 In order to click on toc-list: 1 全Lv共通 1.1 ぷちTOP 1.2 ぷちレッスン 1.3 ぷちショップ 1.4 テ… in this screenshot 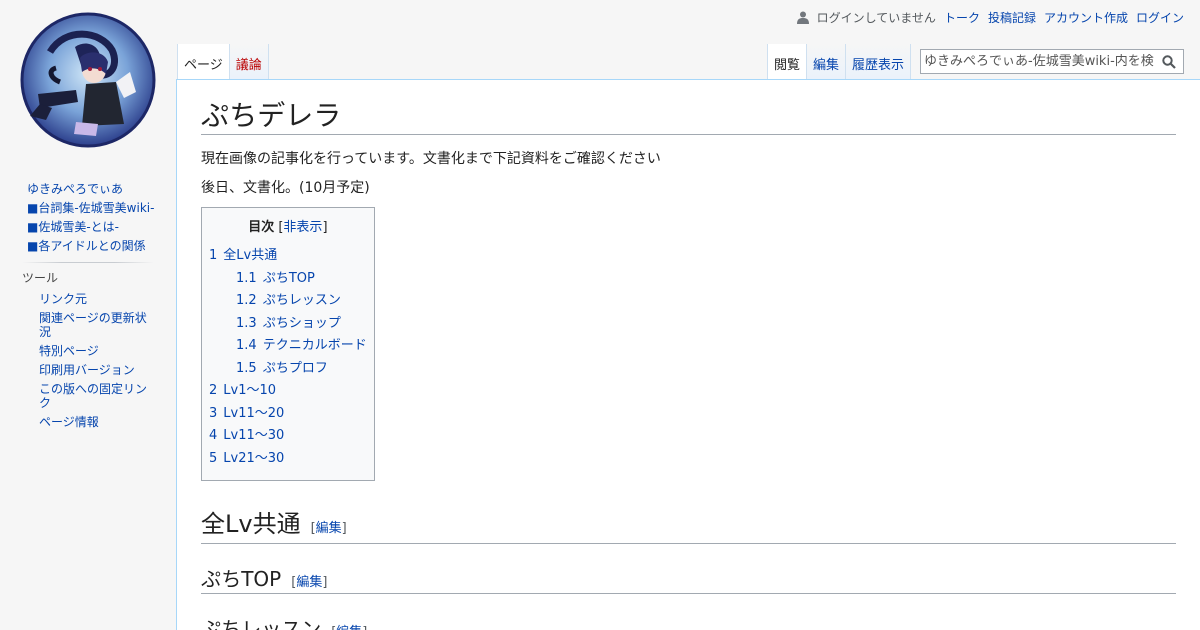, I will do `click(288, 357)`.